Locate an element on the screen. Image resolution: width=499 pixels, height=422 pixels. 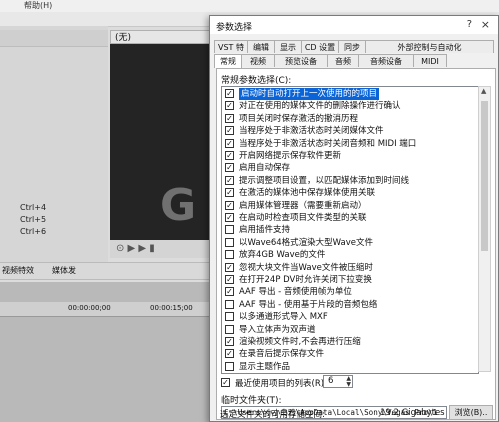
options-scrollbar: ▲ is located at coordinates (484, 229).